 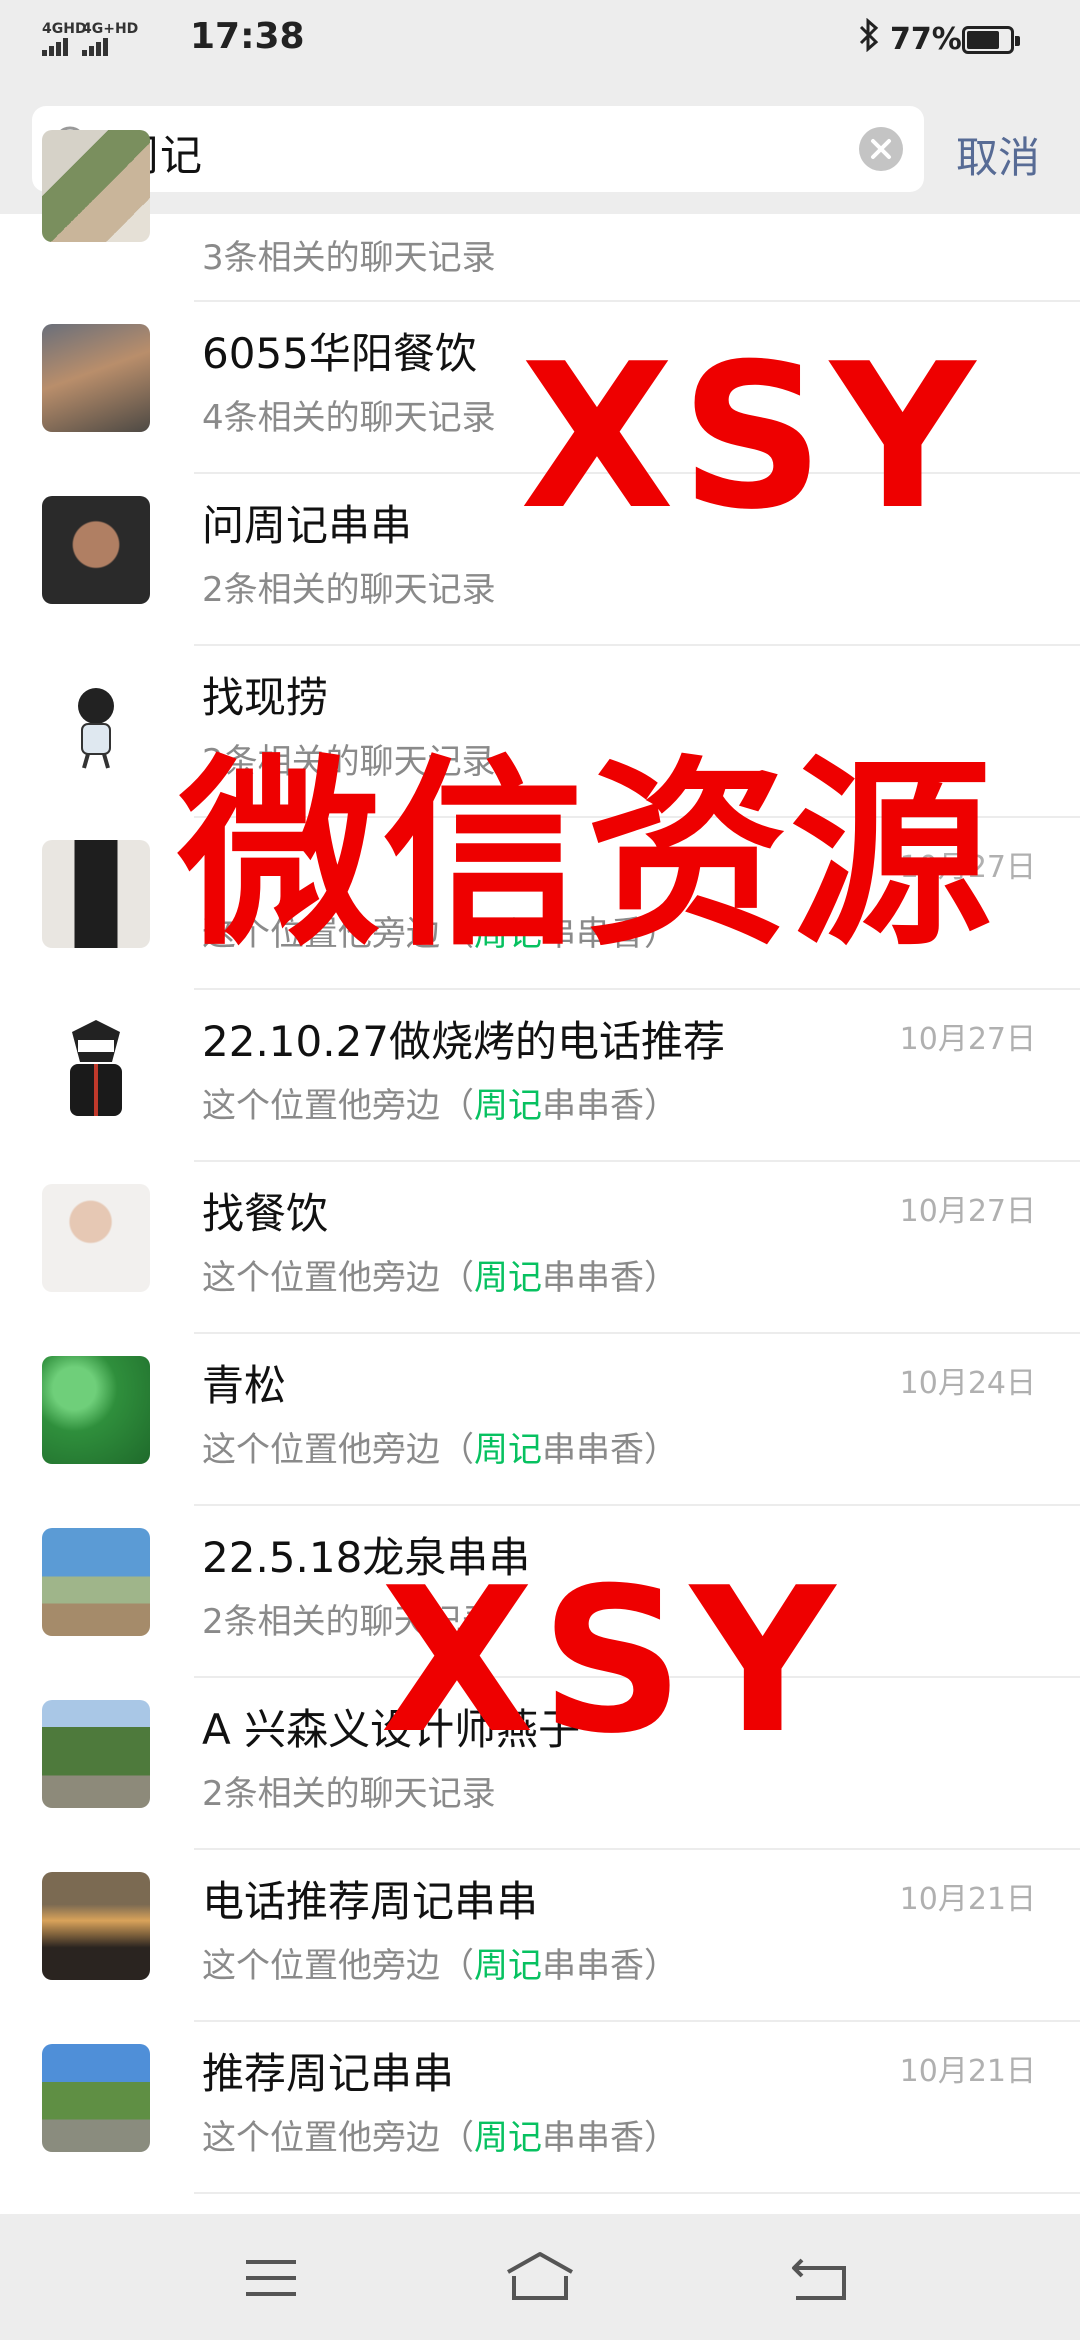 I want to click on result-date: 10月24日, so click(x=967, y=1383).